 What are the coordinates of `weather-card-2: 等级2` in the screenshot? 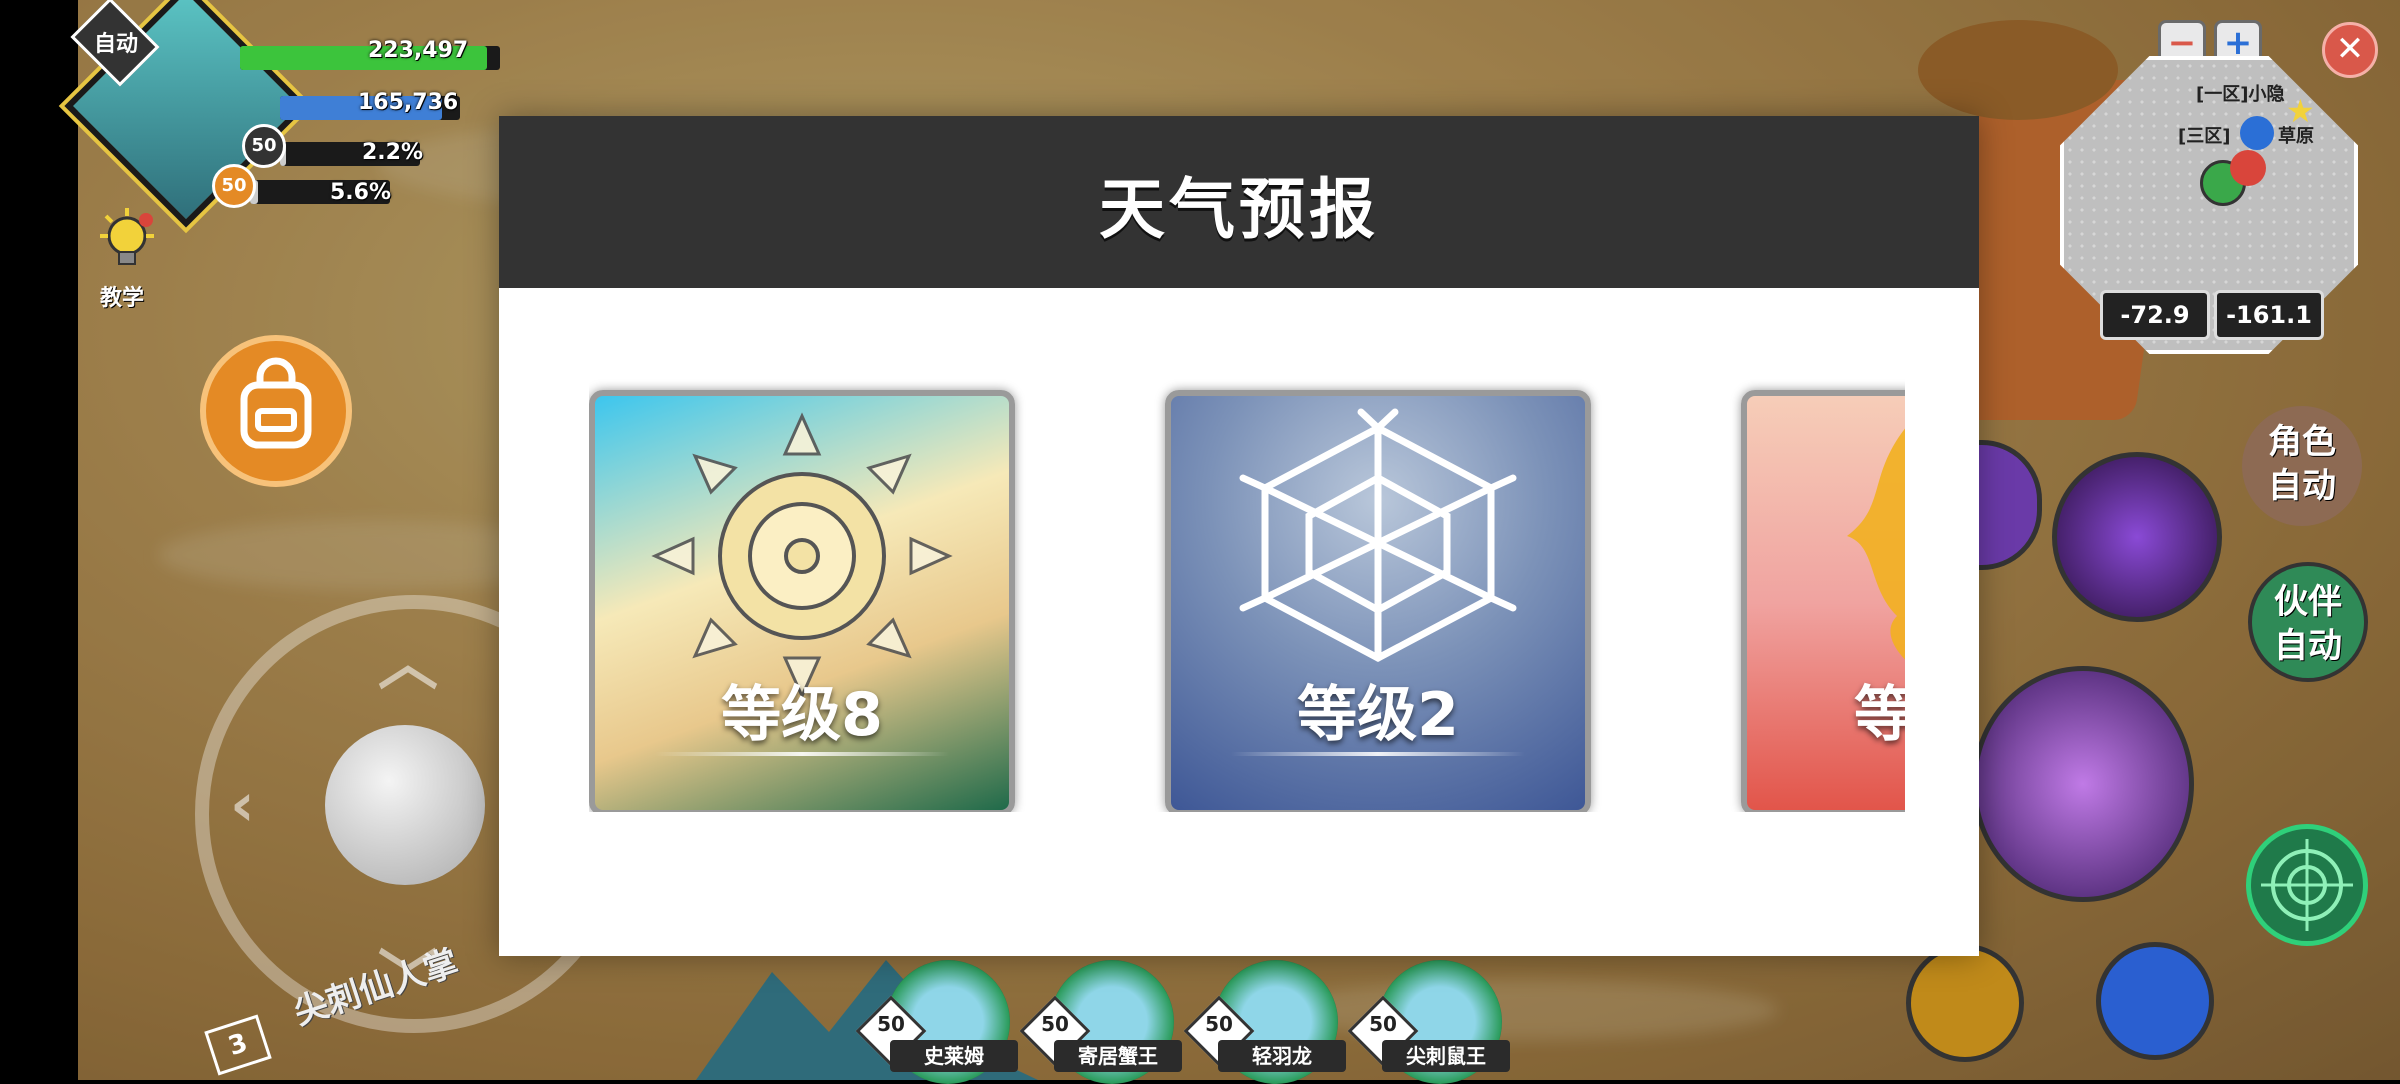 It's located at (1378, 601).